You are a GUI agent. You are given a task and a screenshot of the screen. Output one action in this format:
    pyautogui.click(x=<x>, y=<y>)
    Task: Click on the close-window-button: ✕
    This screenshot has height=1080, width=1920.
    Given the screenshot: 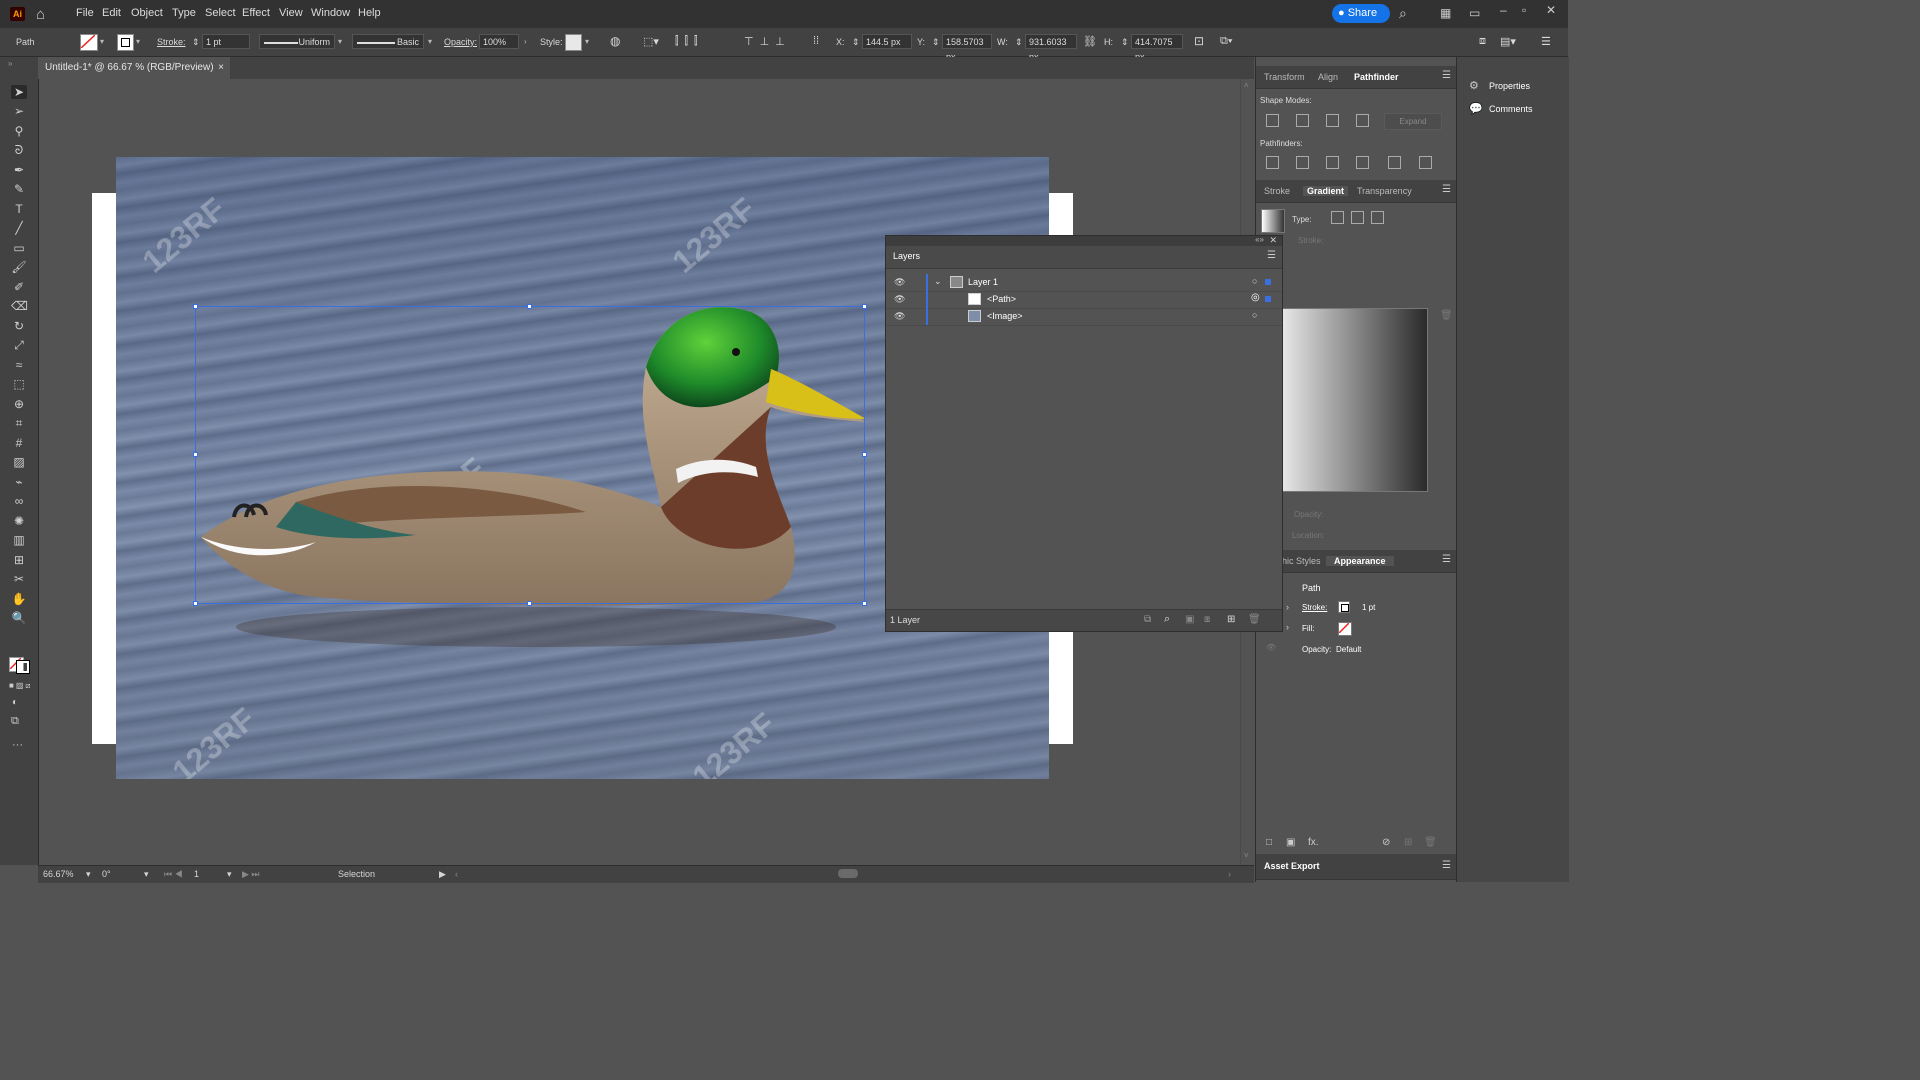 What is the action you would take?
    pyautogui.click(x=1551, y=10)
    